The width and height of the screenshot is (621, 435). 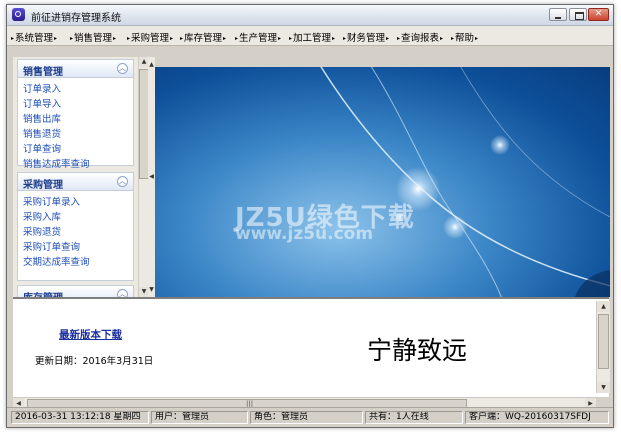 I want to click on menu-sales: ▸销售管理▸, so click(x=93, y=37).